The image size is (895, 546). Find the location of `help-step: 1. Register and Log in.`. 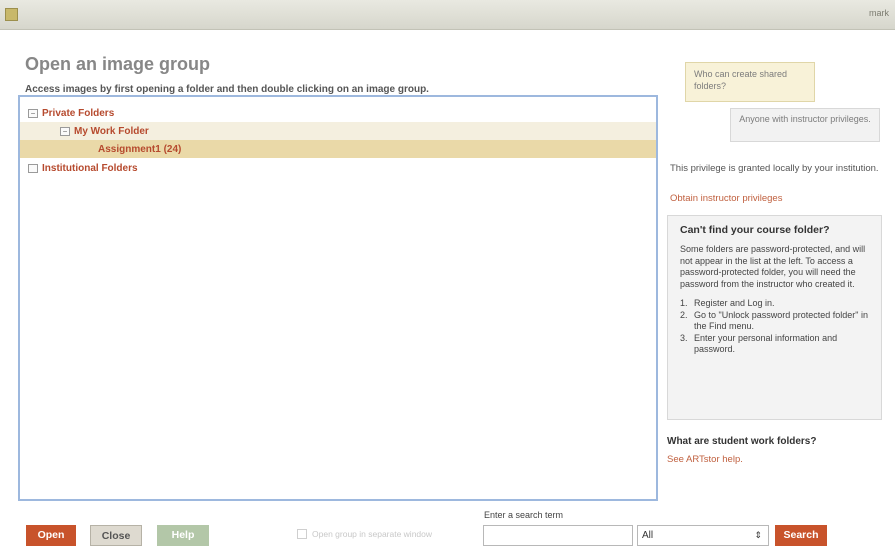

help-step: 1. Register and Log in. is located at coordinates (727, 303).